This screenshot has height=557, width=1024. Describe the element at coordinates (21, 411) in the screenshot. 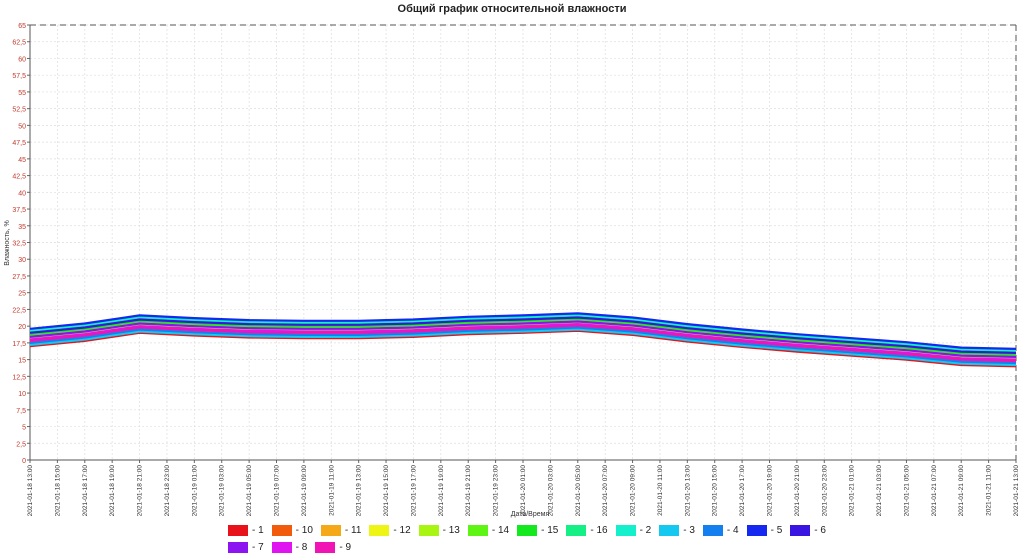

I see `y-tick-label: 7,5` at that location.